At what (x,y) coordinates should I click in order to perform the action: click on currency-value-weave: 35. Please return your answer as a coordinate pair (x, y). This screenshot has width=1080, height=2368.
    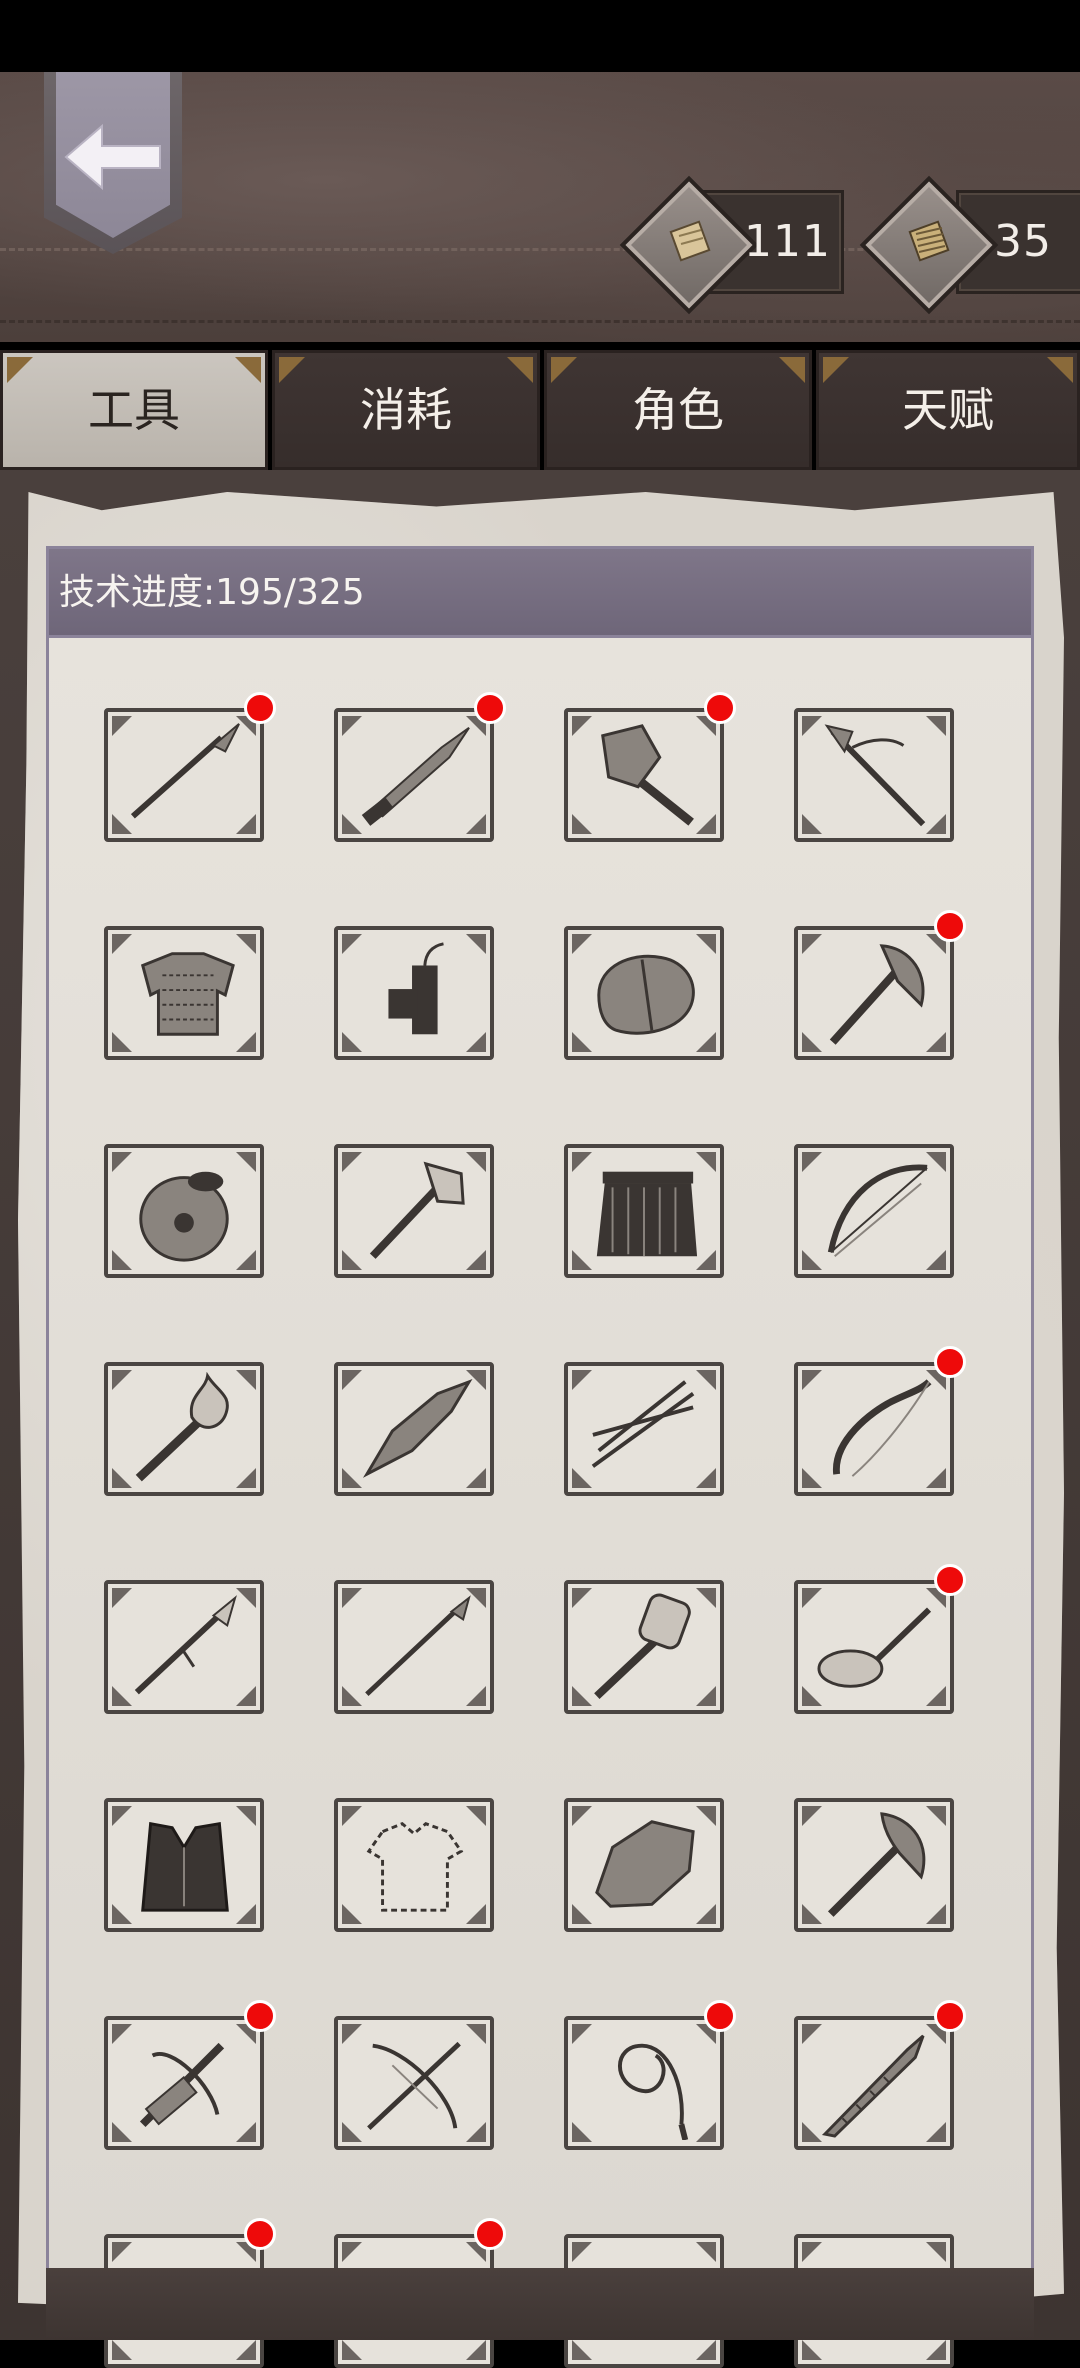
    Looking at the image, I should click on (1023, 241).